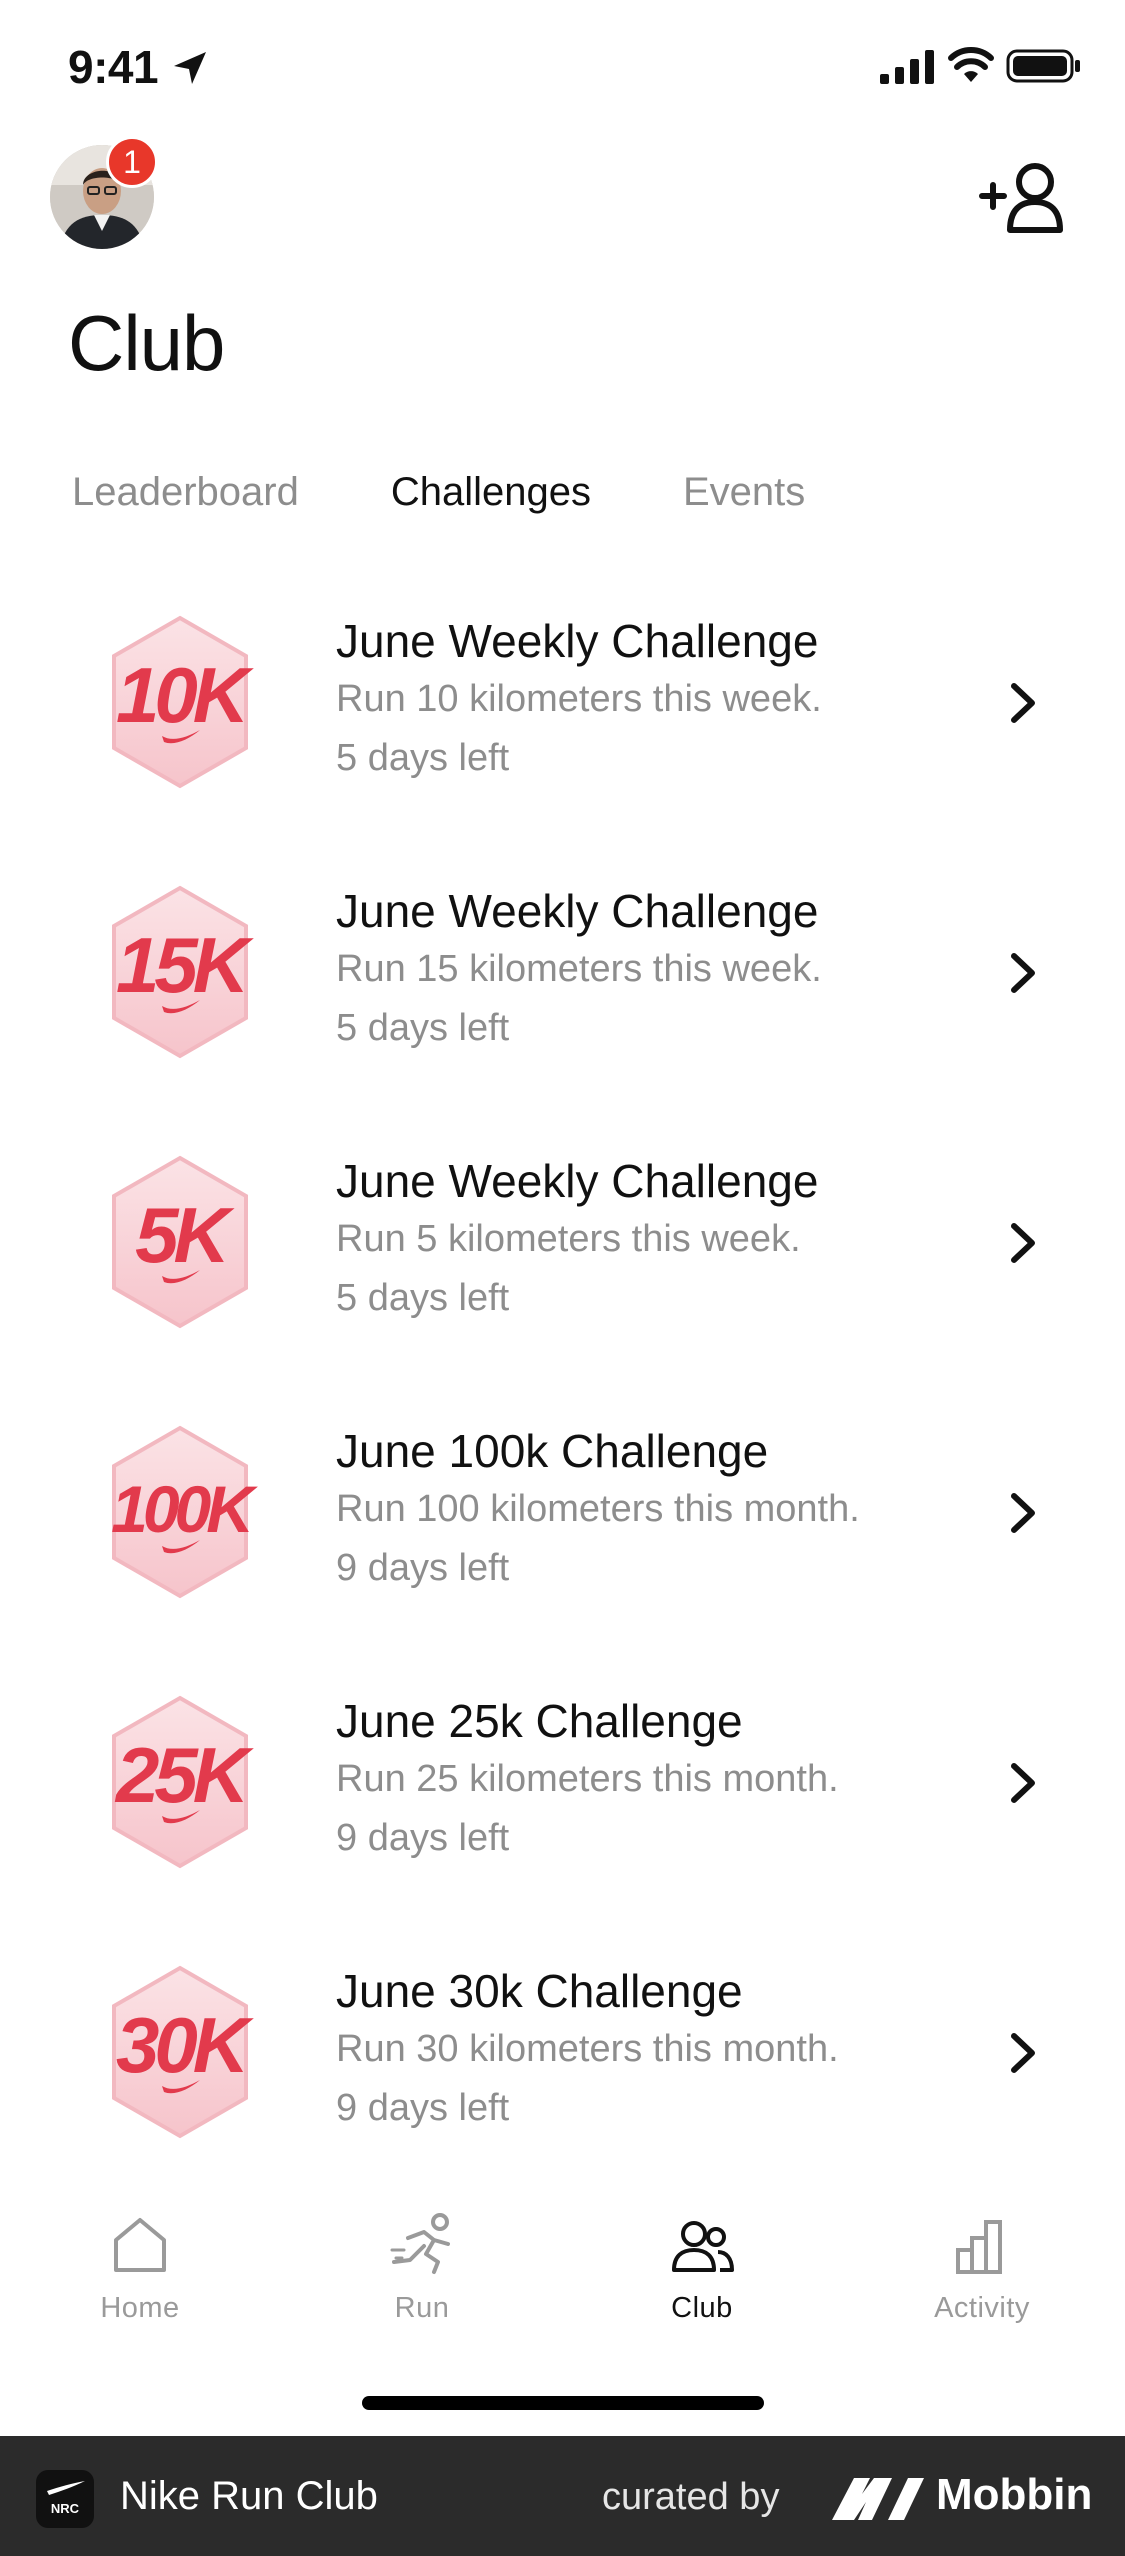 The width and height of the screenshot is (1125, 2556). What do you see at coordinates (491, 500) in the screenshot?
I see `tab-challenges: Challenges` at bounding box center [491, 500].